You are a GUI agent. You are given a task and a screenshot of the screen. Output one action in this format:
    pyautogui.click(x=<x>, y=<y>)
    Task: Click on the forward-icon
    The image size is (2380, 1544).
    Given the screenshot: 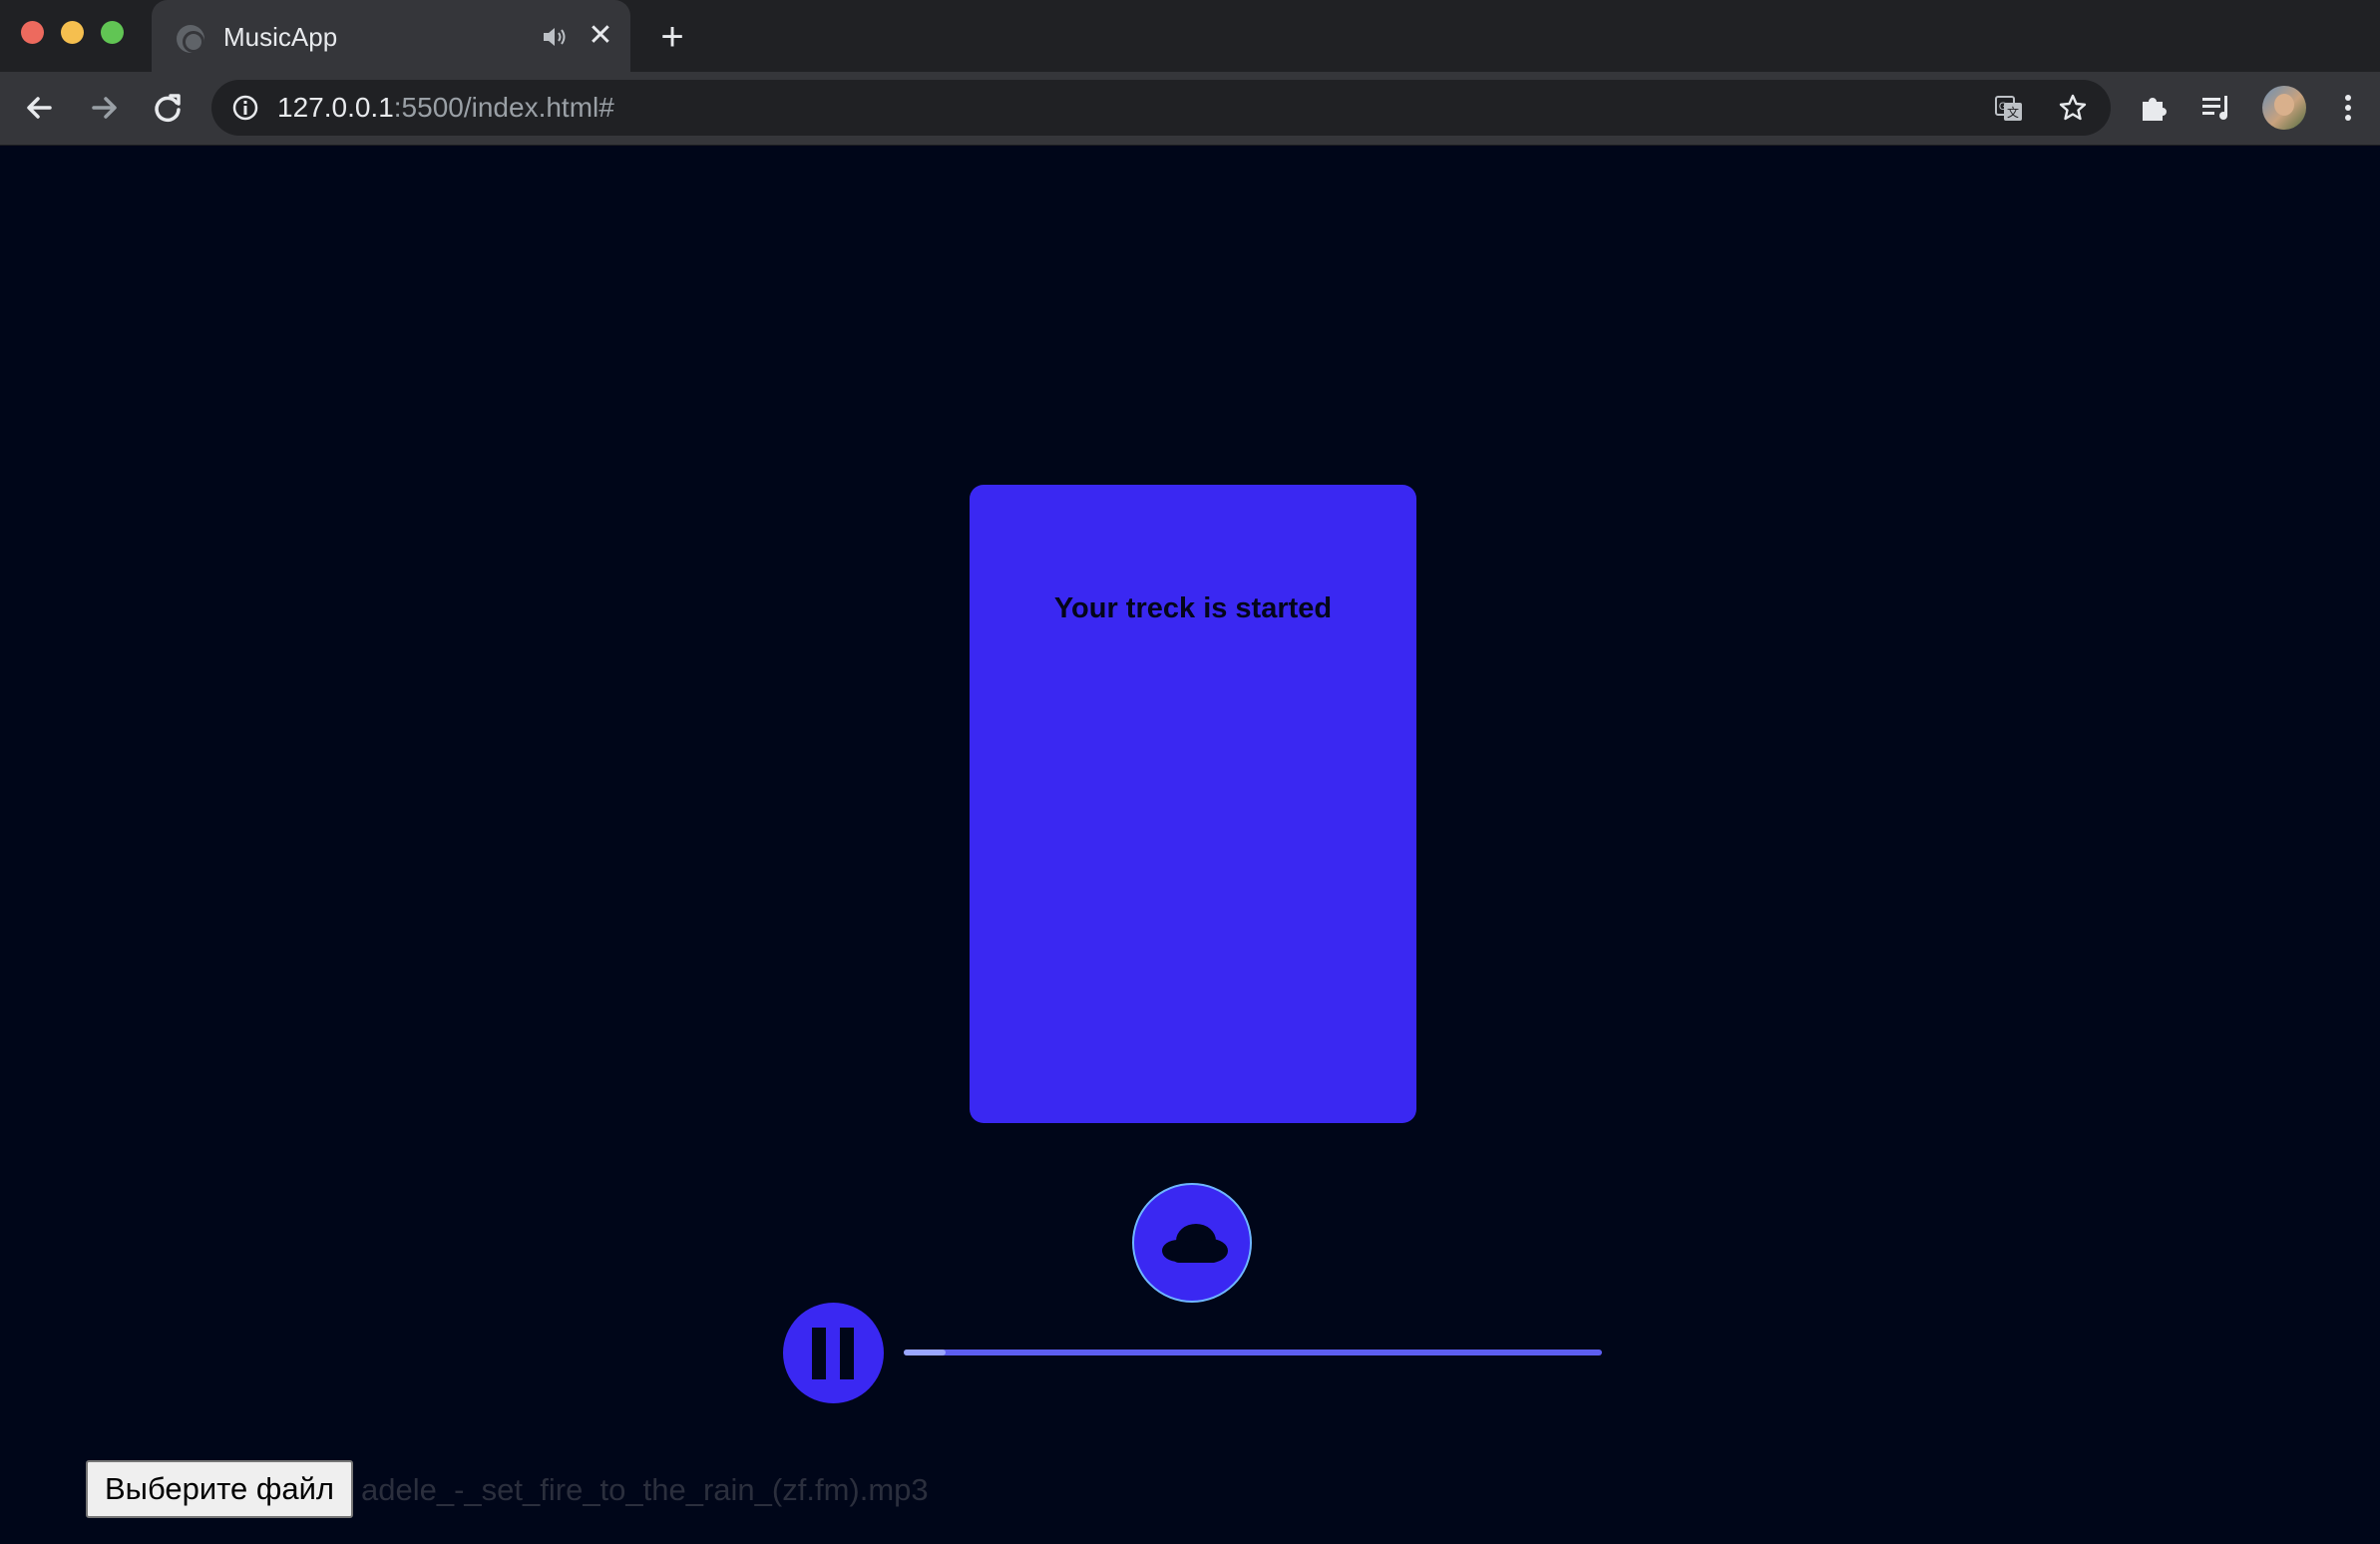 What is the action you would take?
    pyautogui.click(x=104, y=108)
    